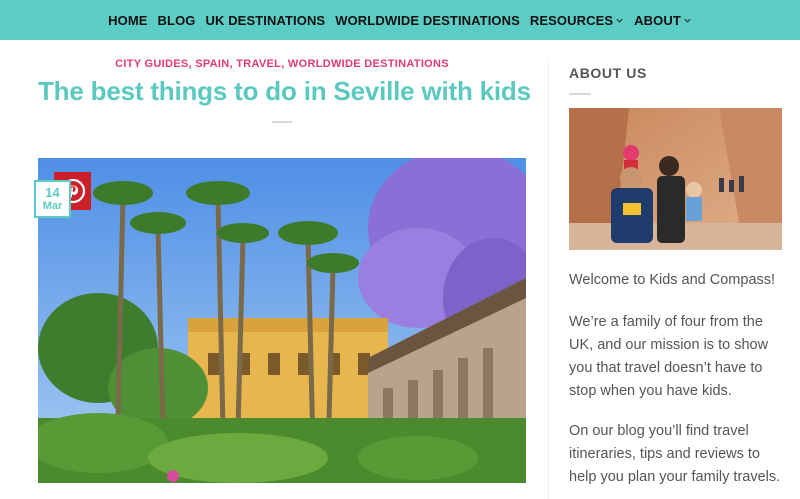  What do you see at coordinates (672, 280) in the screenshot?
I see `sidebar-paragraph-1: Welcome to Kids and Compass!` at bounding box center [672, 280].